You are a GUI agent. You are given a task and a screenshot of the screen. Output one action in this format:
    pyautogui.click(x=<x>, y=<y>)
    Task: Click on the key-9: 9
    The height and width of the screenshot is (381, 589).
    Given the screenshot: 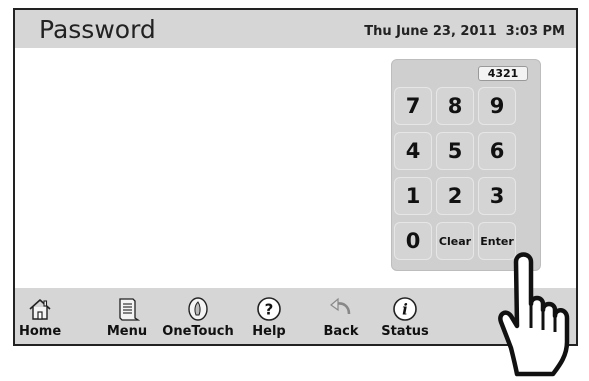 What is the action you would take?
    pyautogui.click(x=497, y=106)
    